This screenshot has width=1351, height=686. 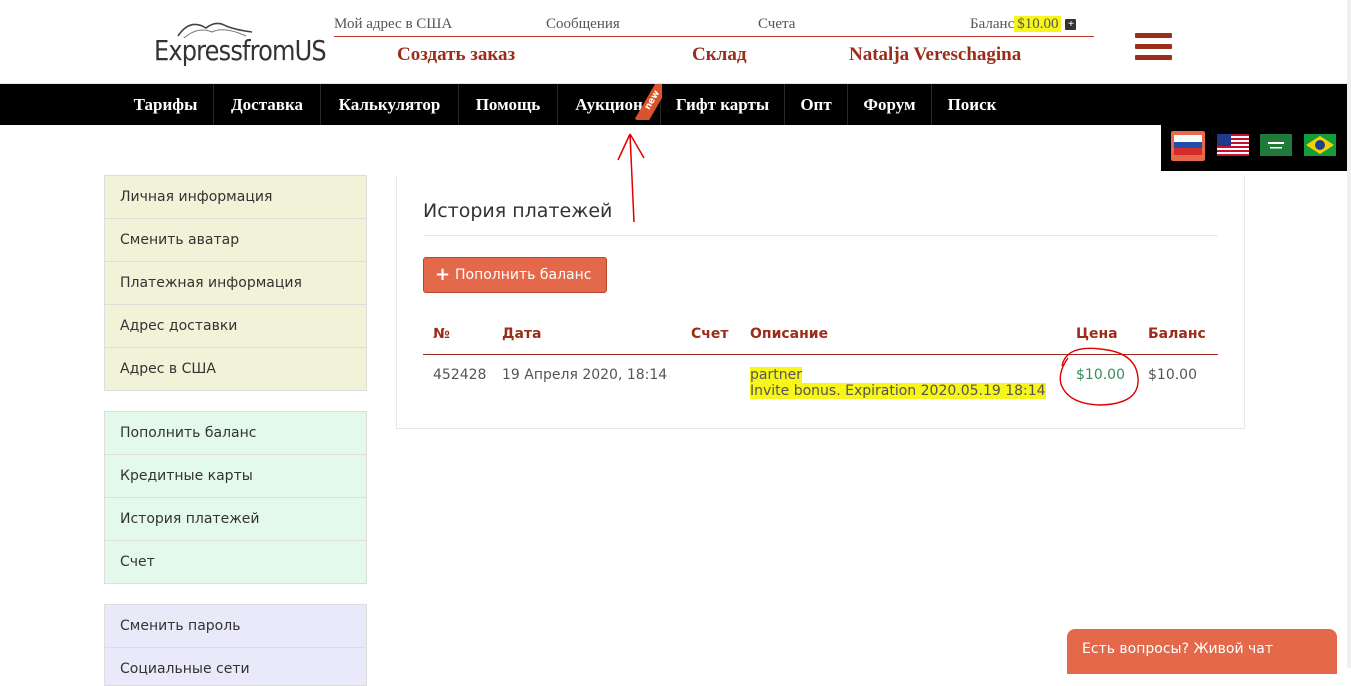 I want to click on us-flag-icon, so click(x=1233, y=146).